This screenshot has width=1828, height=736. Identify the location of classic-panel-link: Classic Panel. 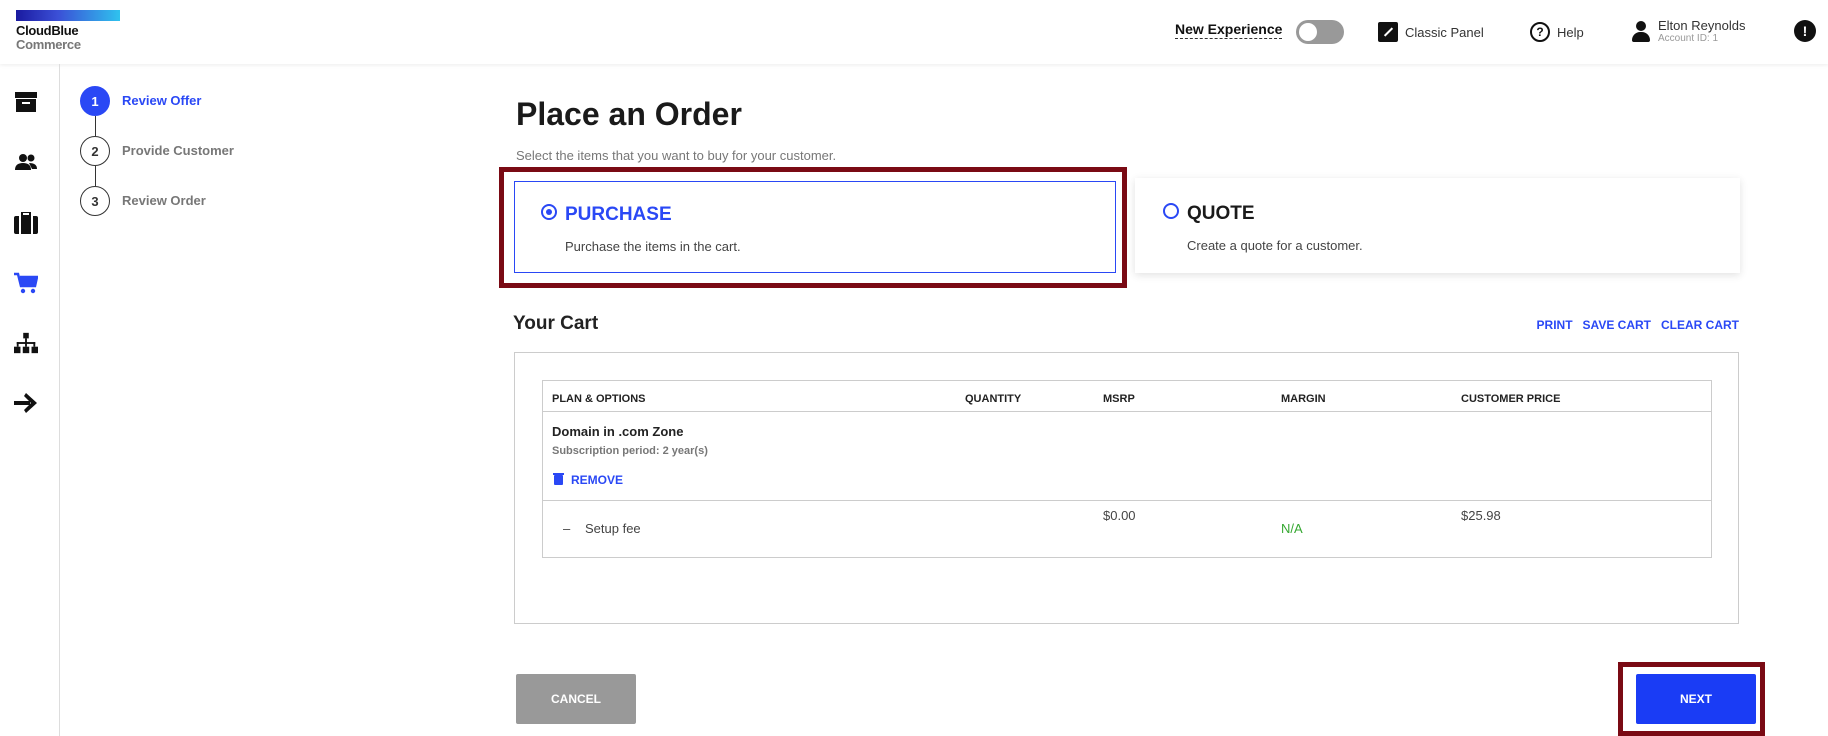
(1431, 32).